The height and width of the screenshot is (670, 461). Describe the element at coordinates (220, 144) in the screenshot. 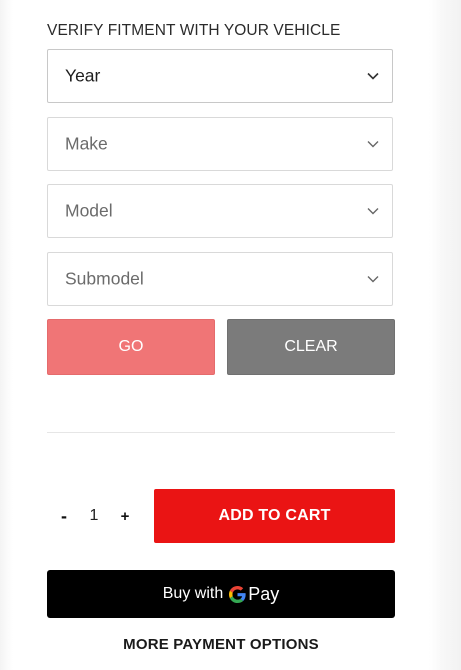

I see `make-select: Make` at that location.